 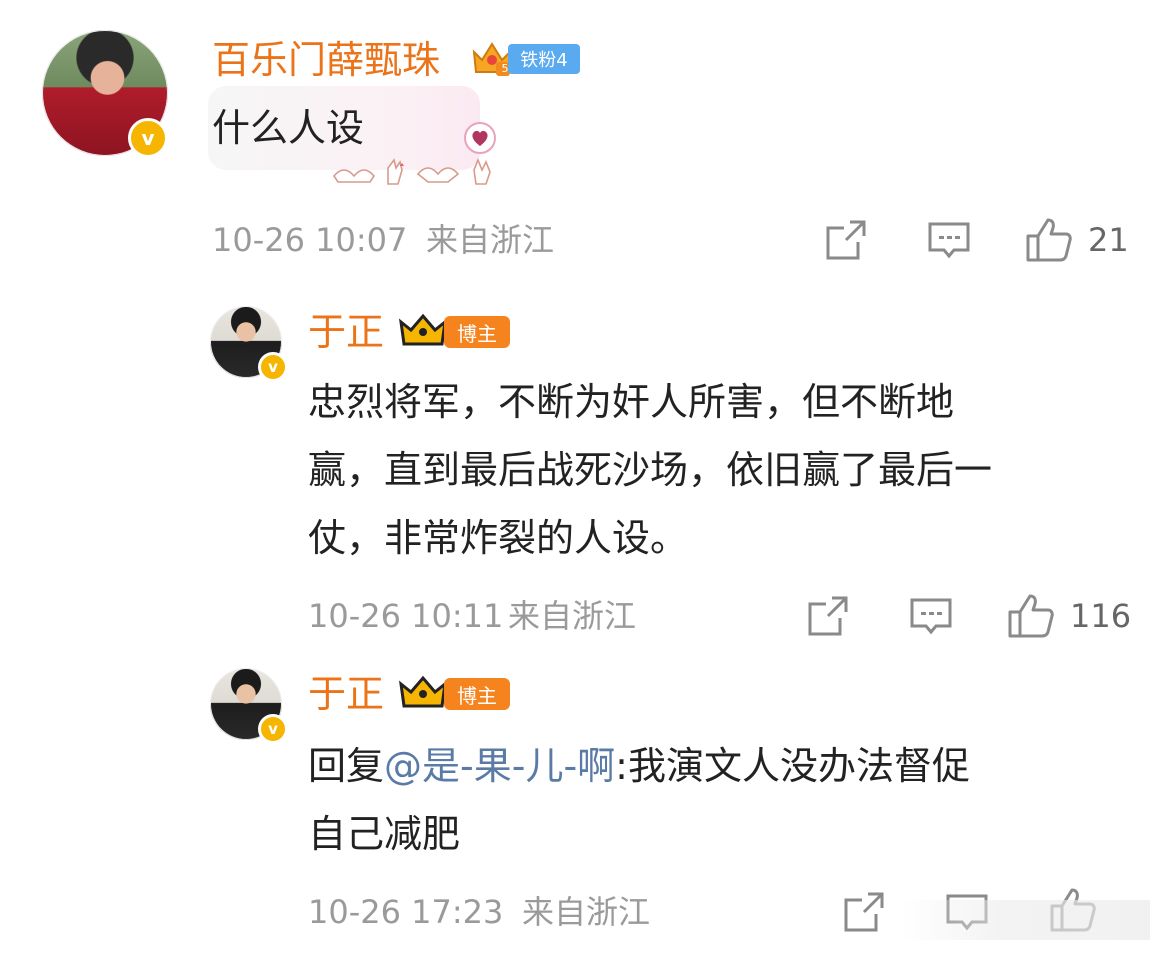 What do you see at coordinates (412, 171) in the screenshot?
I see `hand-gesture-icon` at bounding box center [412, 171].